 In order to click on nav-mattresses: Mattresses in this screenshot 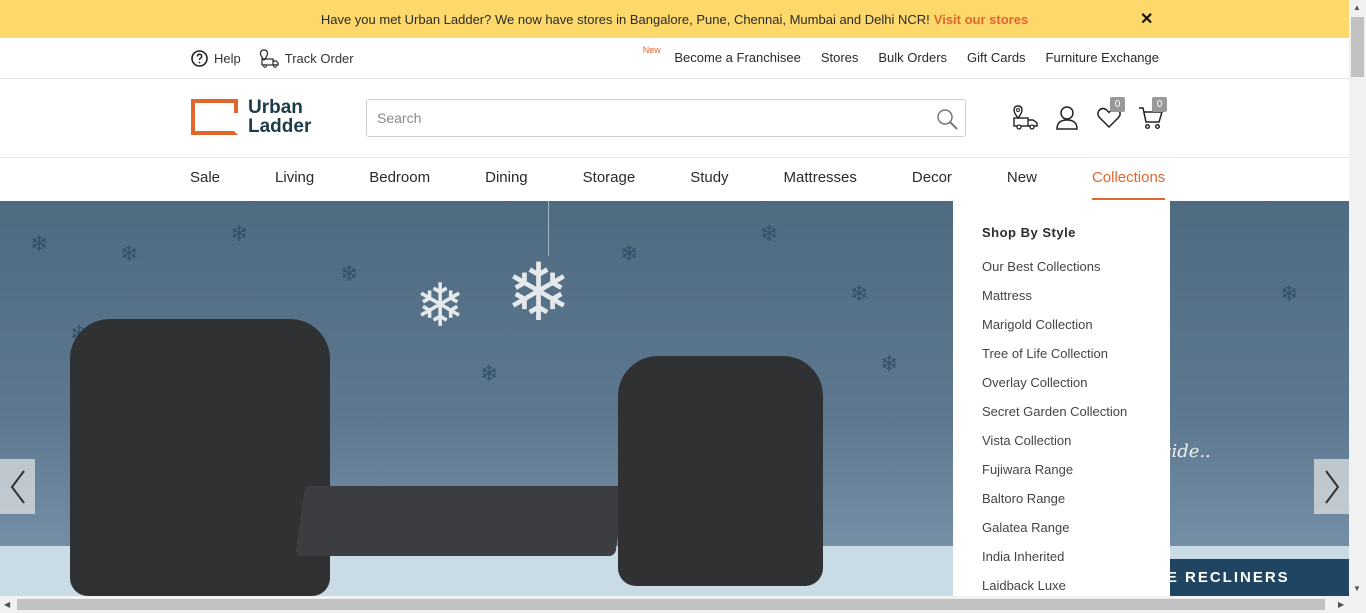, I will do `click(820, 184)`.